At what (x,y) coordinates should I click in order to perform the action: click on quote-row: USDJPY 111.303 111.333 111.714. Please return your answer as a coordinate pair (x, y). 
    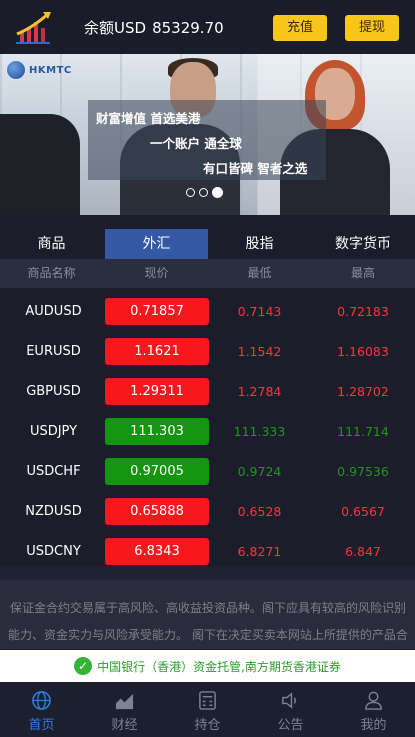
    Looking at the image, I should click on (207, 432).